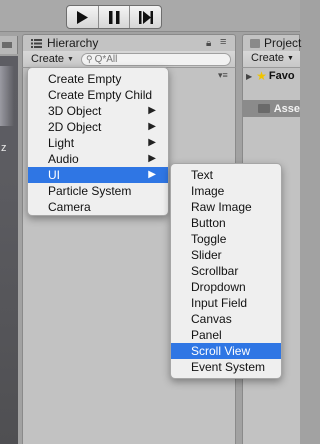 Image resolution: width=320 pixels, height=444 pixels. Describe the element at coordinates (69, 207) in the screenshot. I see `menu-item-label: Camera` at that location.